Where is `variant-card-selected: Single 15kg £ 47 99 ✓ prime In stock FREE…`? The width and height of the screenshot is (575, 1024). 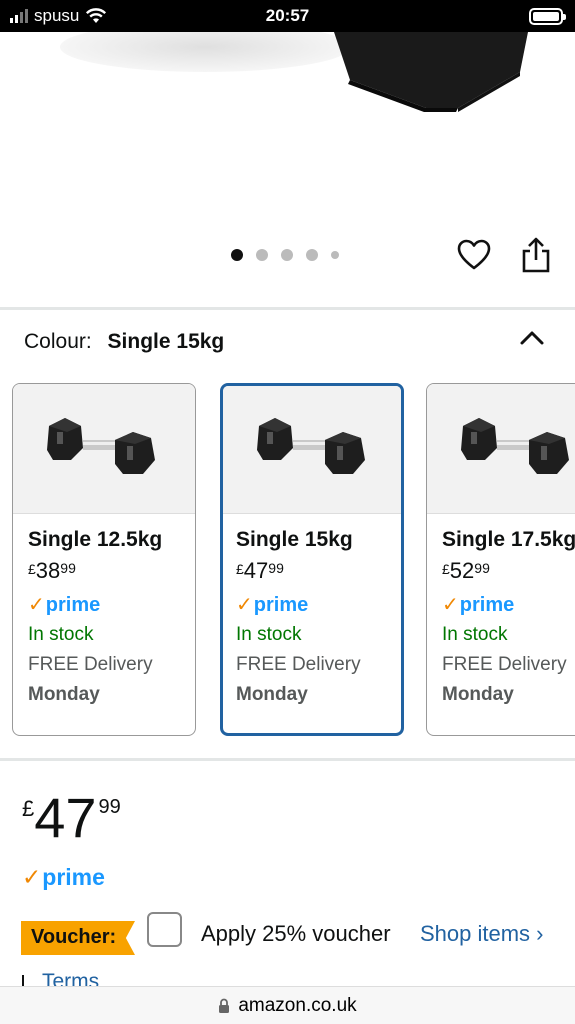
variant-card-selected: Single 15kg £ 47 99 ✓ prime In stock FREE… is located at coordinates (312, 559).